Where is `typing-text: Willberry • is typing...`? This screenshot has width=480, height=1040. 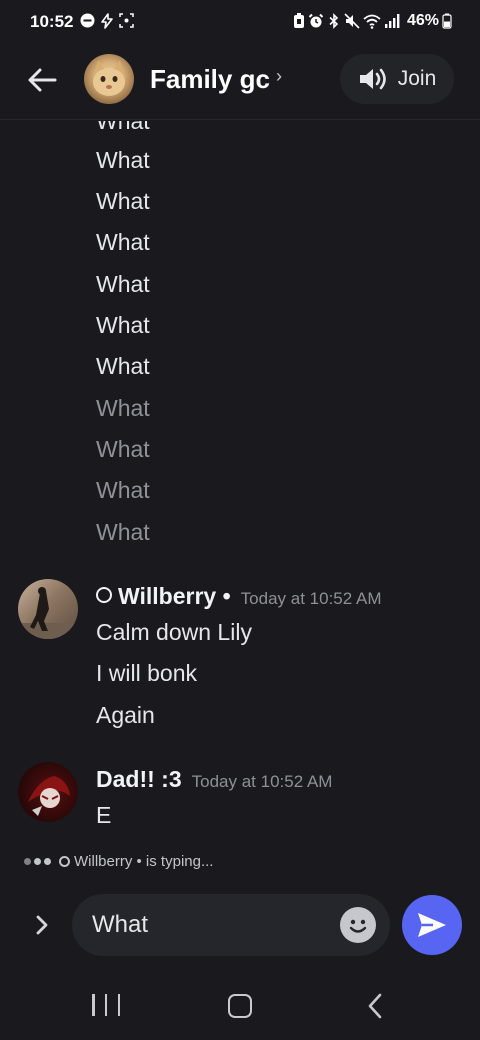 typing-text: Willberry • is typing... is located at coordinates (136, 861).